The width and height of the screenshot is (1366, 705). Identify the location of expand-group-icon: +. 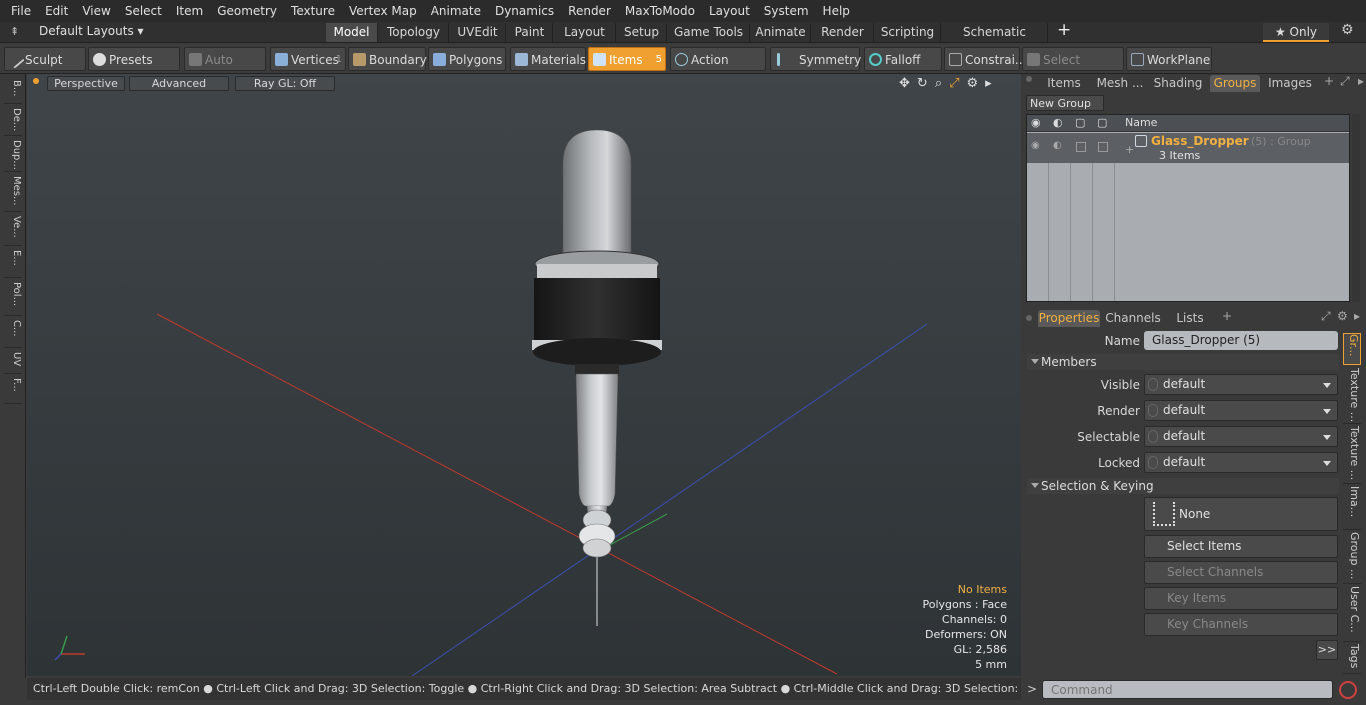
(1129, 149).